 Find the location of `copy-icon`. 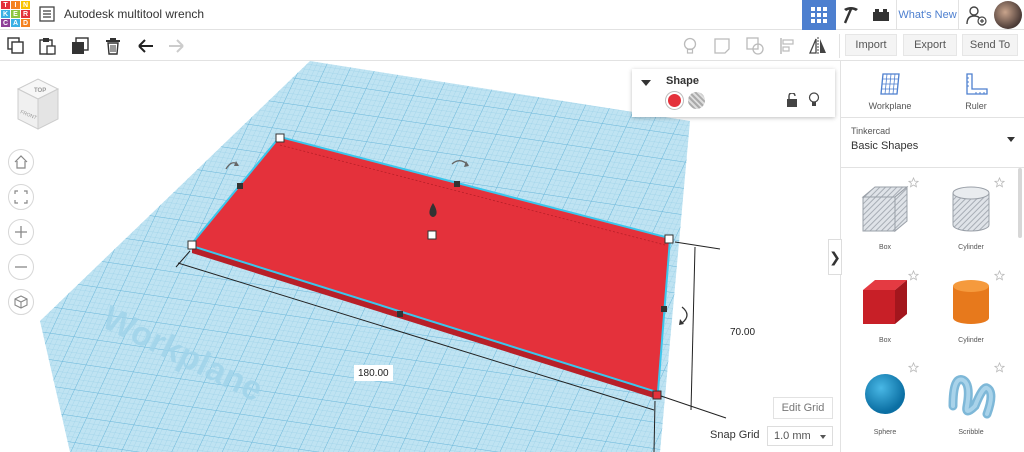

copy-icon is located at coordinates (15, 45).